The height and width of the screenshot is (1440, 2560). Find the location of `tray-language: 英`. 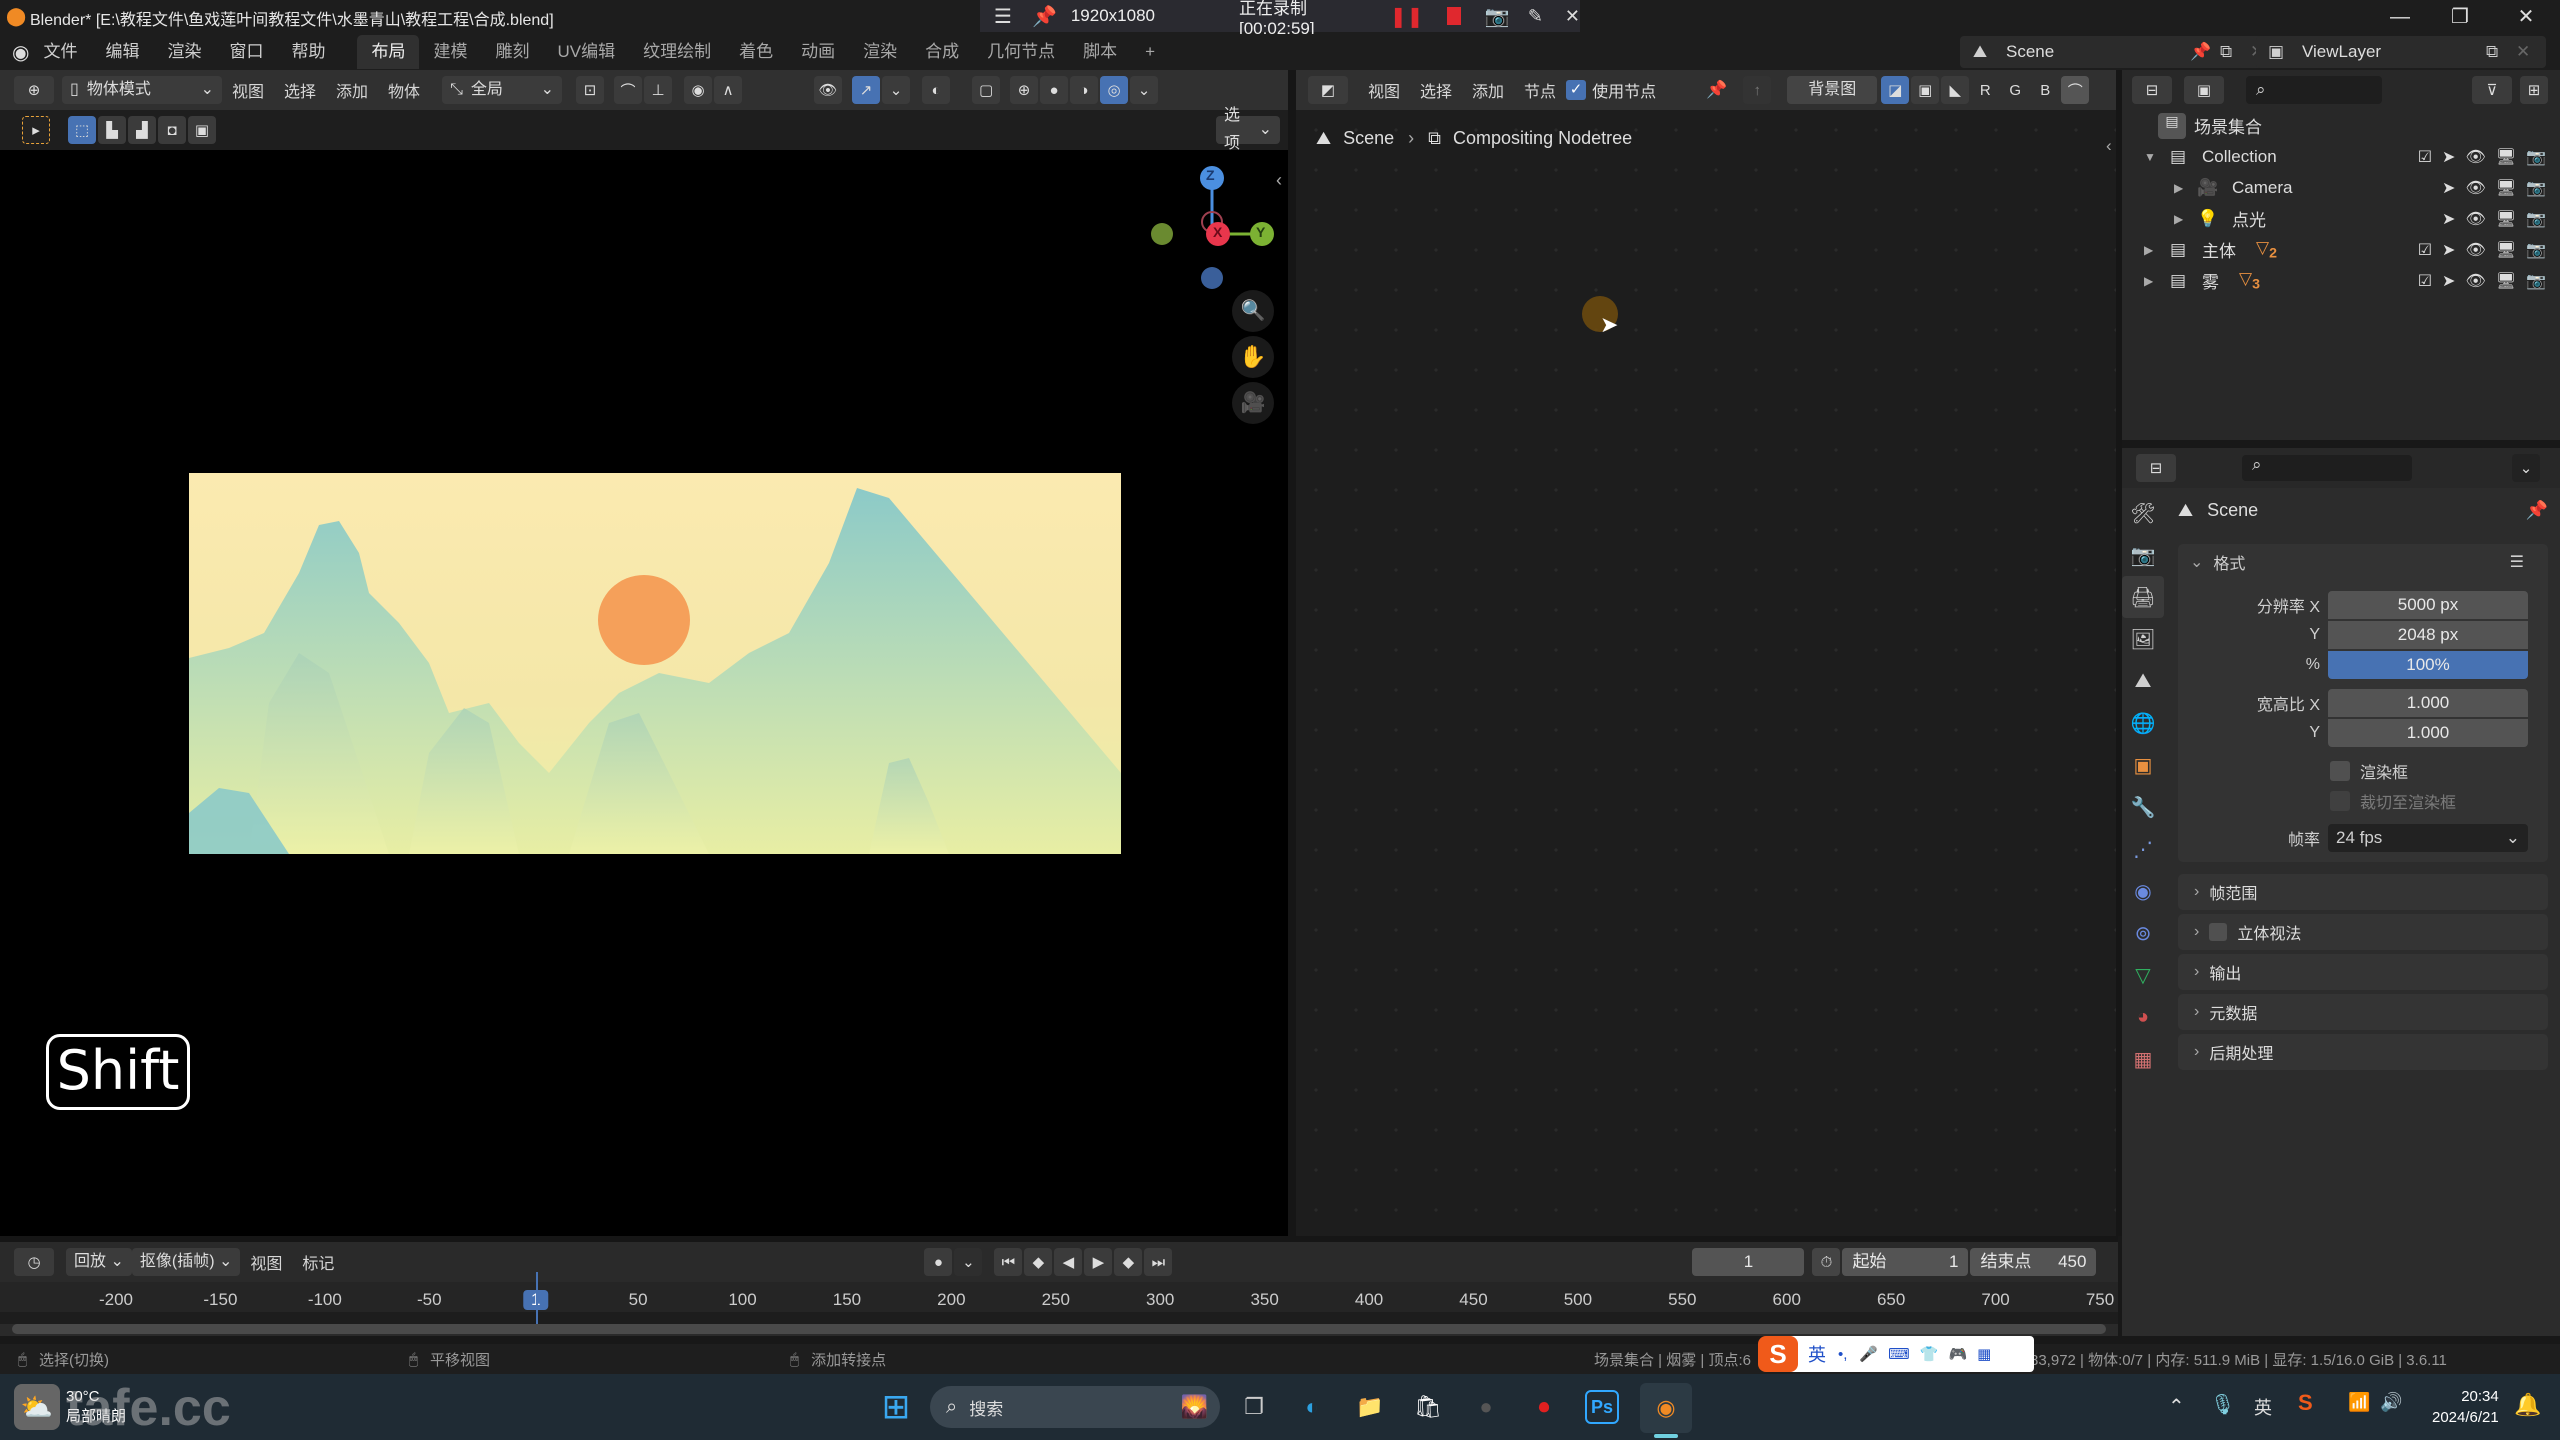

tray-language: 英 is located at coordinates (2263, 1407).